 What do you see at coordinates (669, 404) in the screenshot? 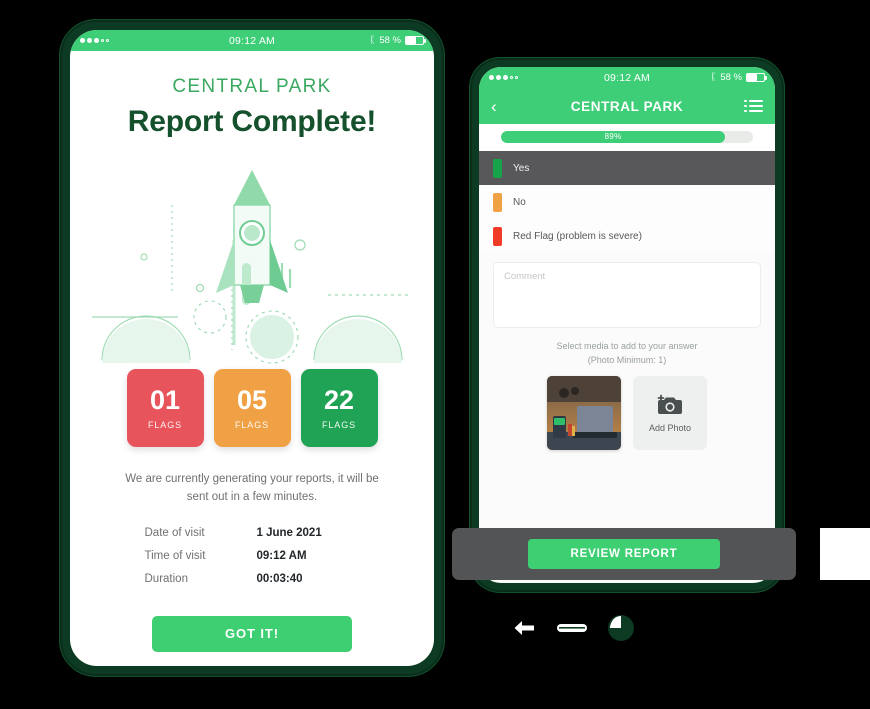
I see `camera-plus-icon` at bounding box center [669, 404].